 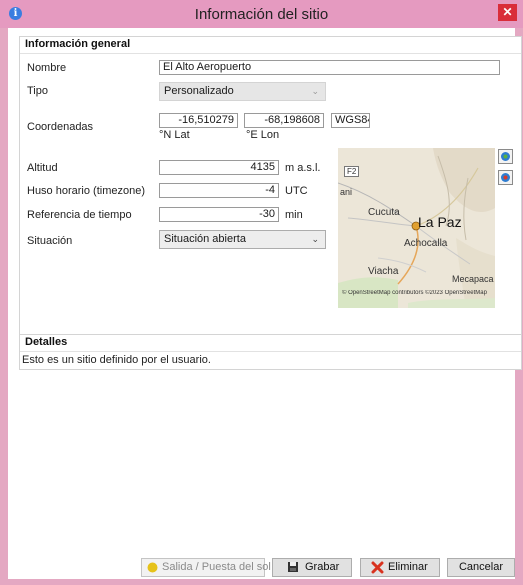 What do you see at coordinates (507, 12) in the screenshot?
I see `close-button: ✕` at bounding box center [507, 12].